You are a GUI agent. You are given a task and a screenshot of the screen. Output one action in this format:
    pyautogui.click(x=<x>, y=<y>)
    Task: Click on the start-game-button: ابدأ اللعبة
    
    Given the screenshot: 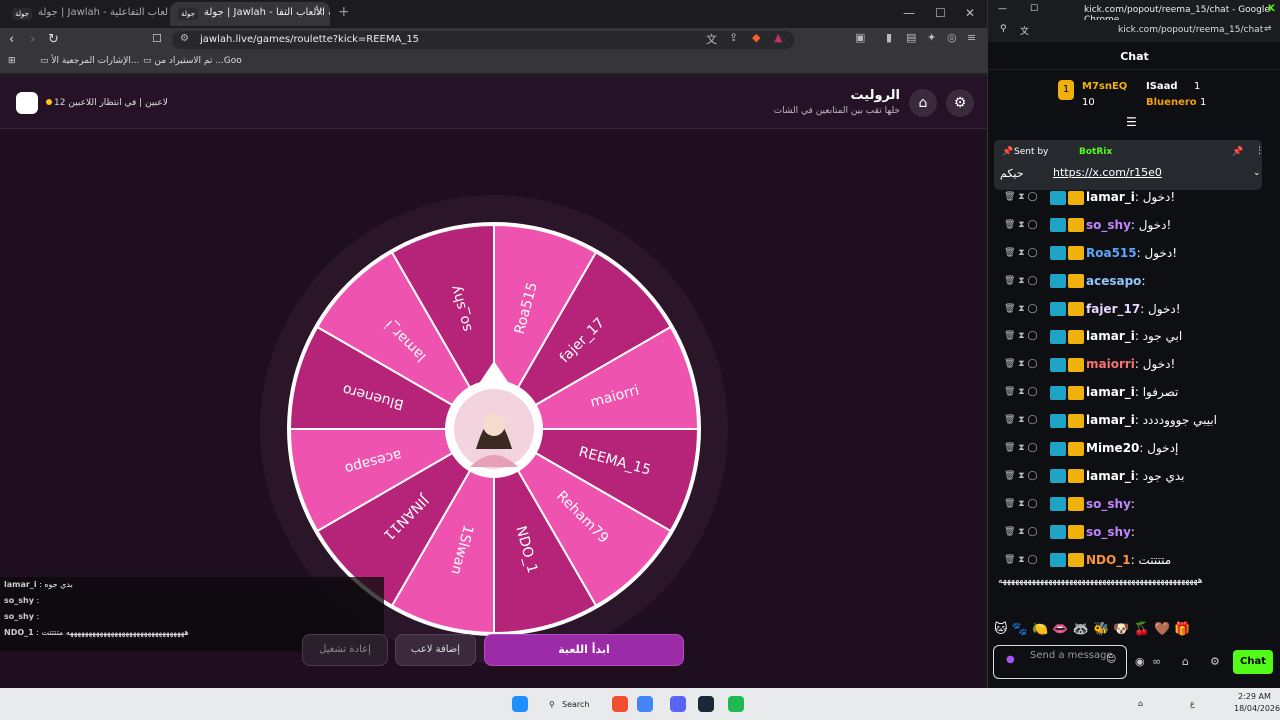 What is the action you would take?
    pyautogui.click(x=584, y=650)
    